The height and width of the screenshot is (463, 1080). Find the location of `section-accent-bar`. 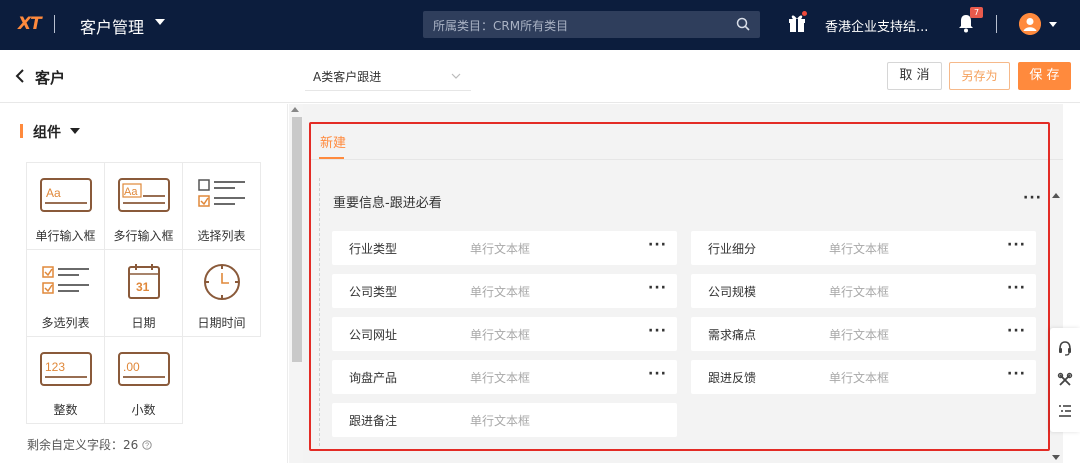

section-accent-bar is located at coordinates (21, 131).